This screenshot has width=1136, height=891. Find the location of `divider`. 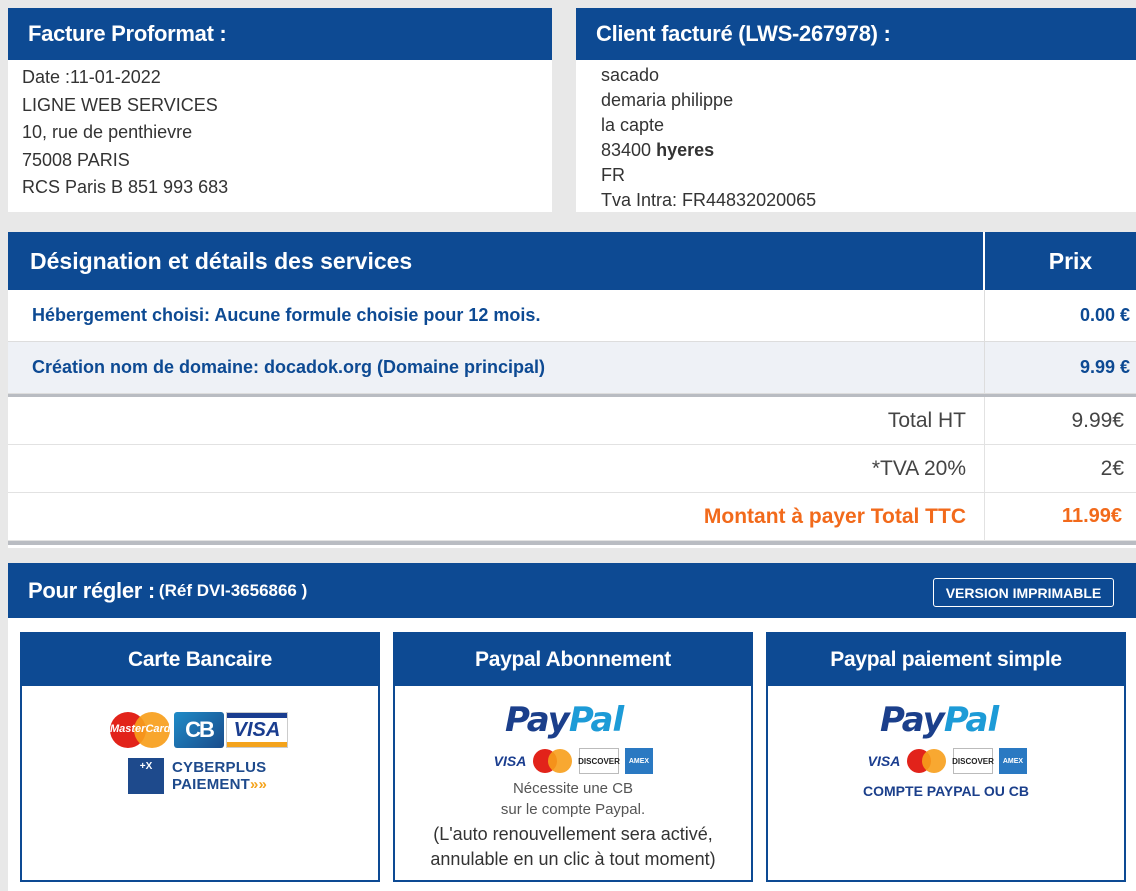

divider is located at coordinates (572, 543).